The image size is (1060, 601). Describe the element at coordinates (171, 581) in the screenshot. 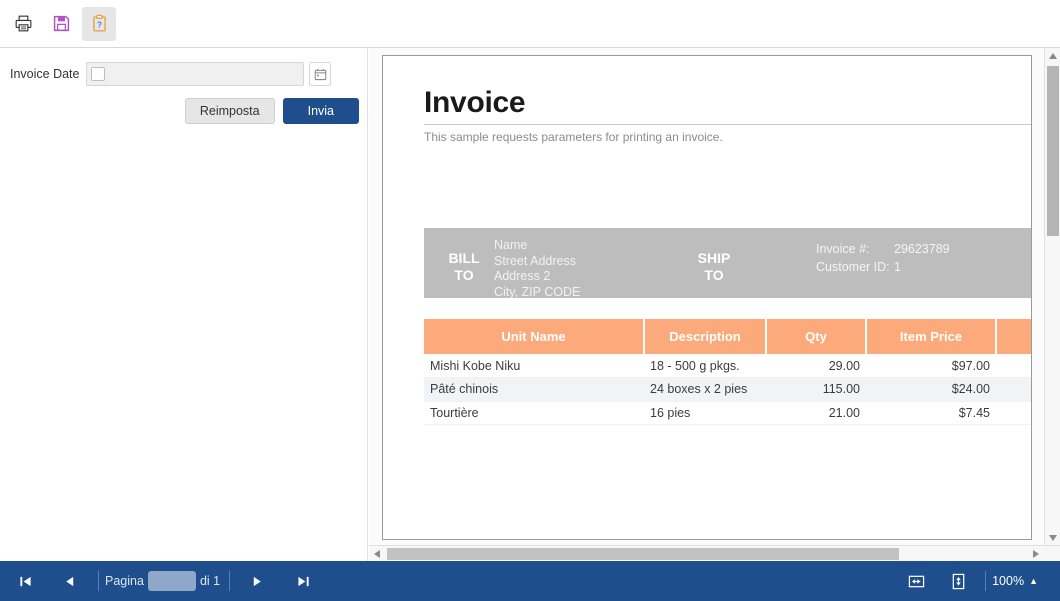

I see `page-number-input` at that location.